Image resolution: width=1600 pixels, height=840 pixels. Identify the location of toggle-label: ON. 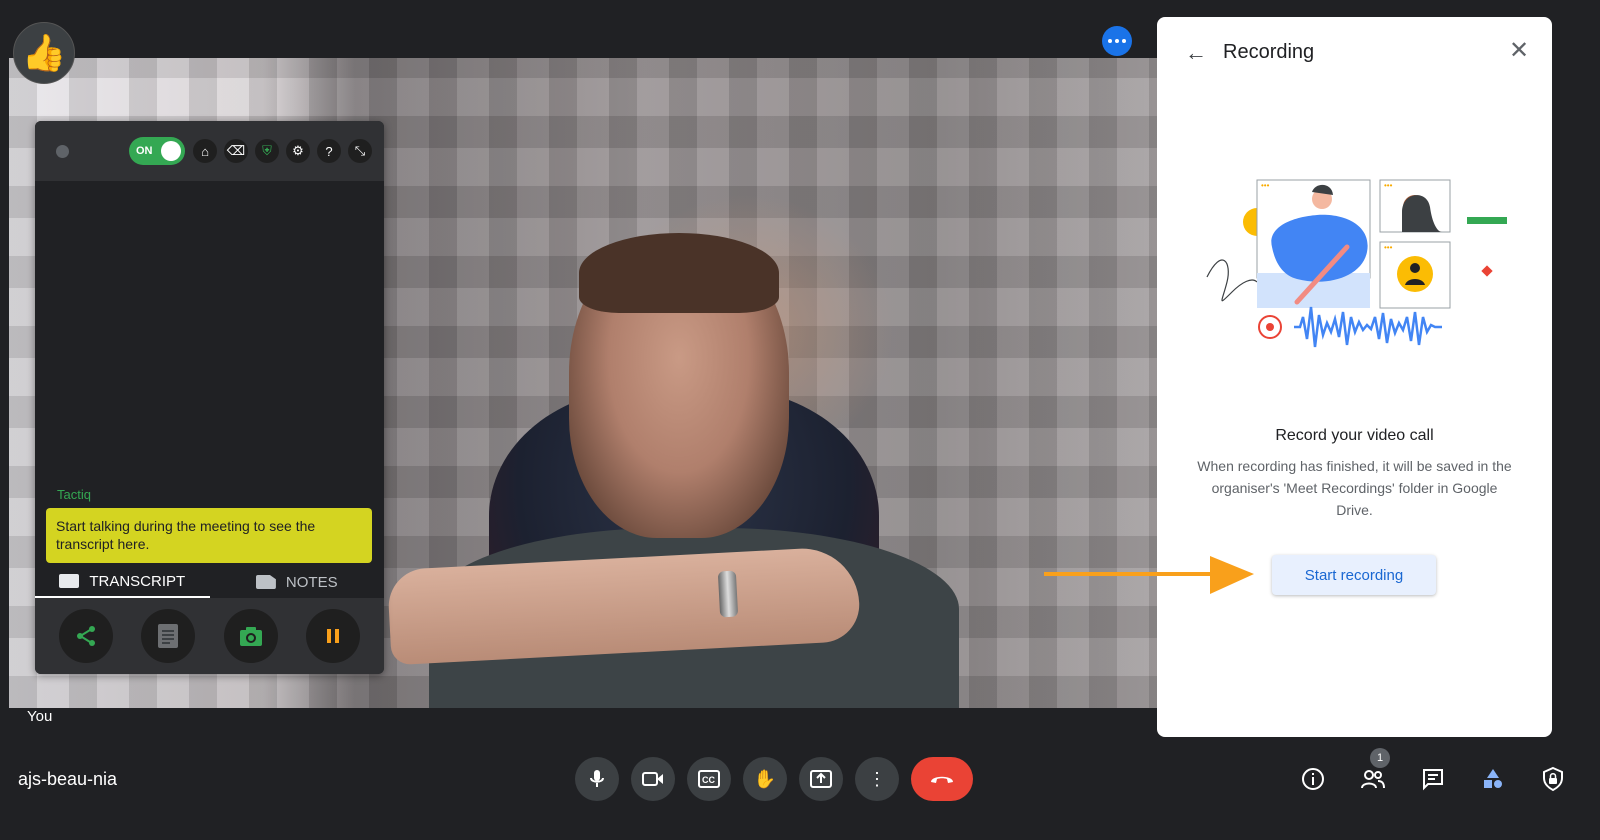
(144, 151).